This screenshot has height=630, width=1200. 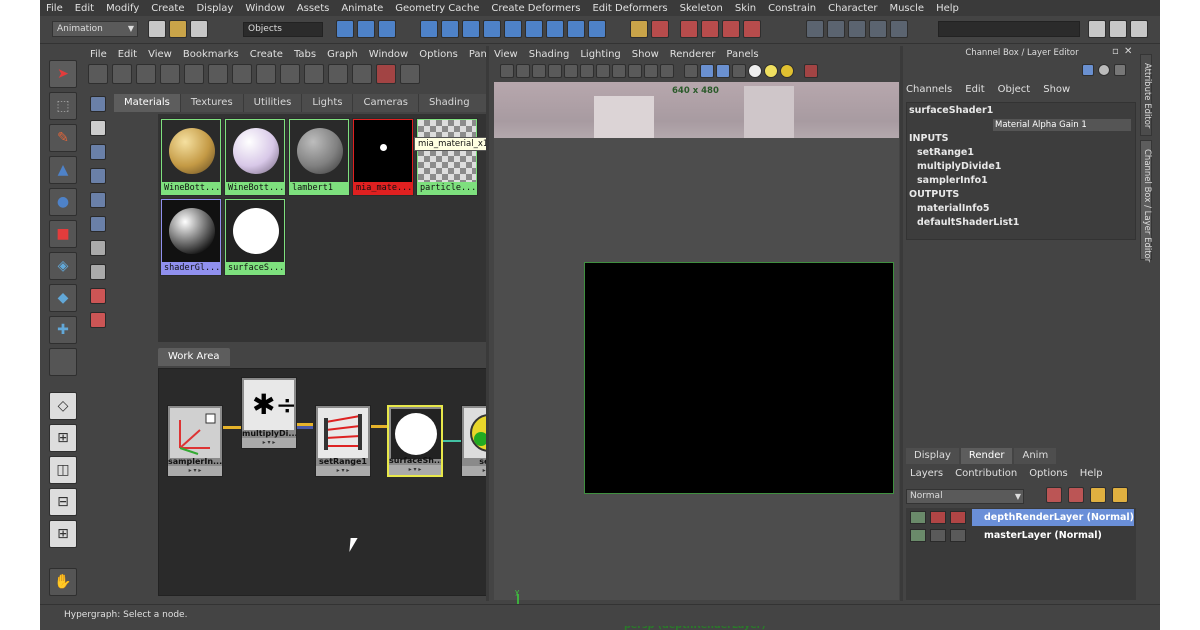 What do you see at coordinates (1097, 29) in the screenshot?
I see `attribute-editor-toggle-icon` at bounding box center [1097, 29].